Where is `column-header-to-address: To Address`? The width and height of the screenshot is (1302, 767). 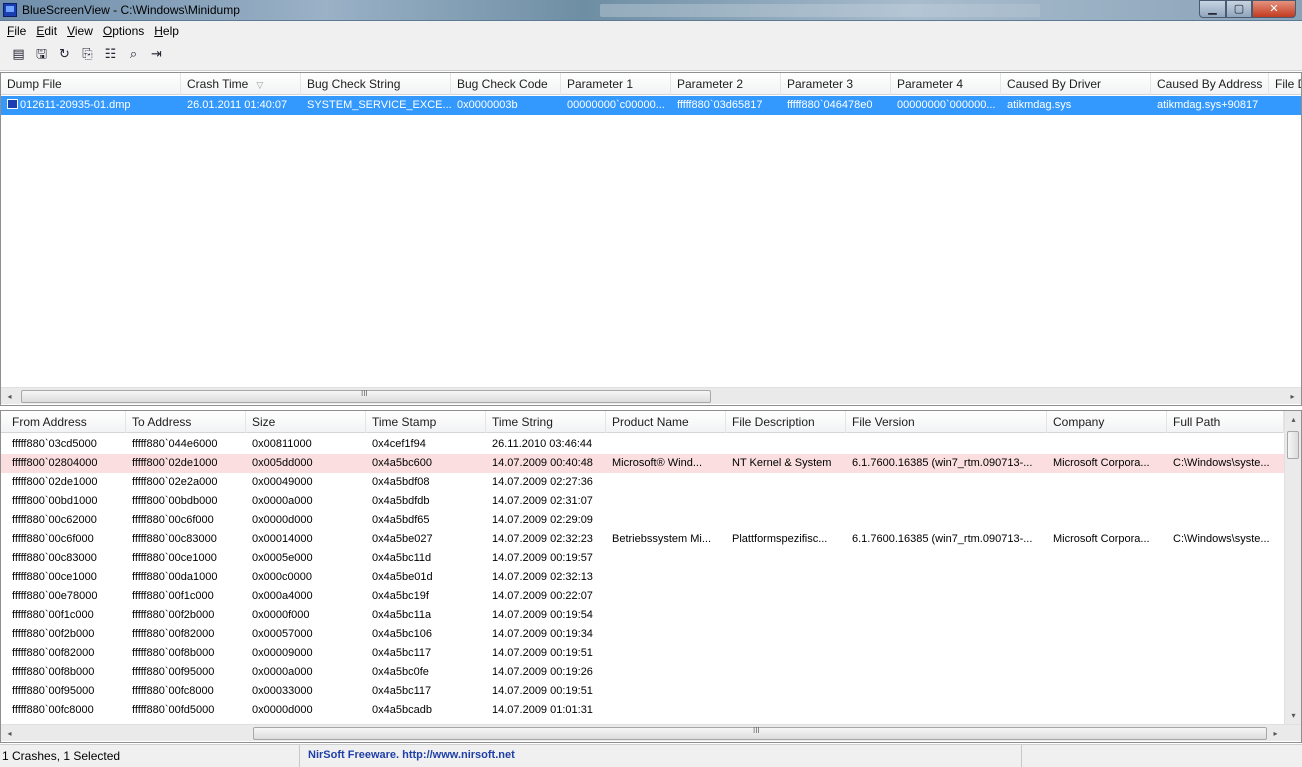
column-header-to-address: To Address is located at coordinates (186, 422).